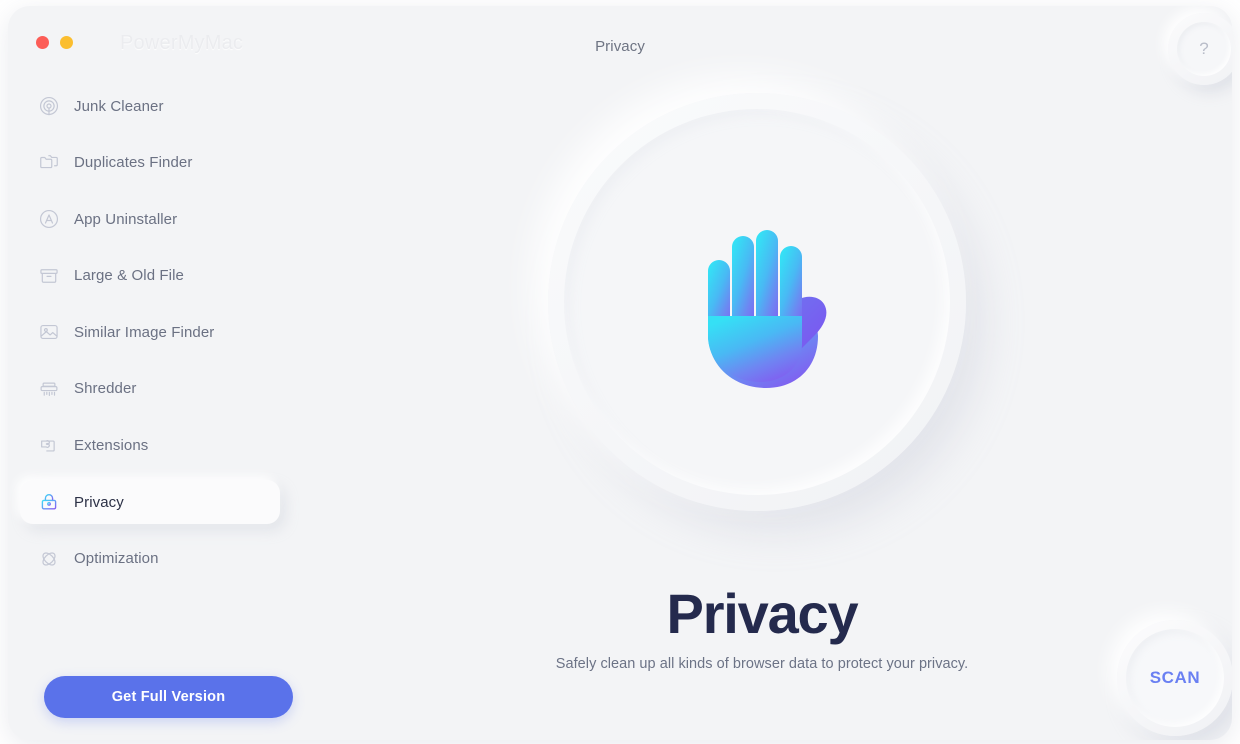 The image size is (1240, 744). Describe the element at coordinates (760, 308) in the screenshot. I see `raised-hand-icon` at that location.